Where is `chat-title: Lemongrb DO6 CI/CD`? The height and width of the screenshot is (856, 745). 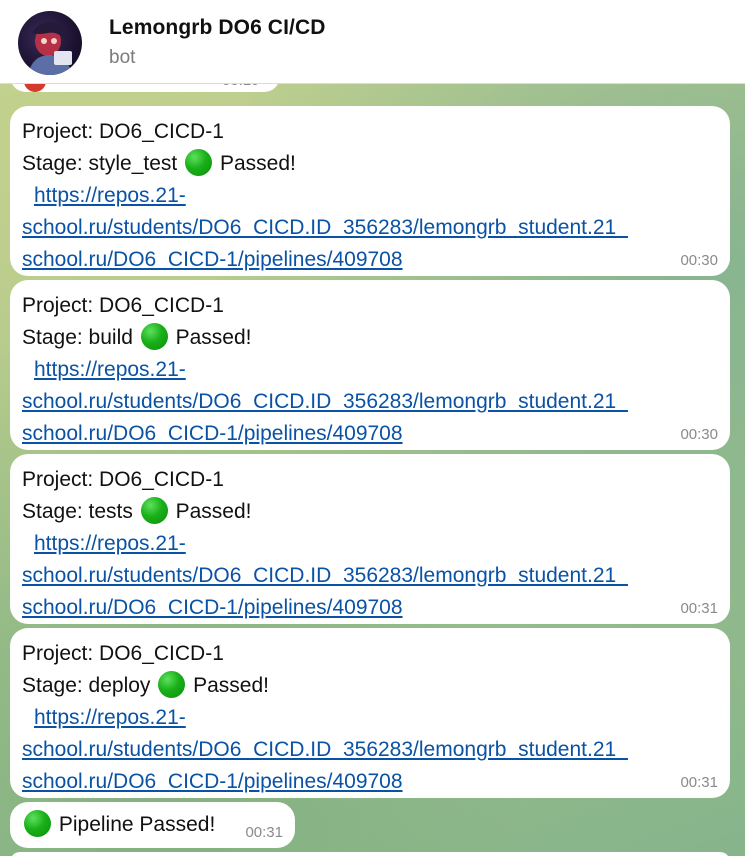
chat-title: Lemongrb DO6 CI/CD is located at coordinates (217, 28).